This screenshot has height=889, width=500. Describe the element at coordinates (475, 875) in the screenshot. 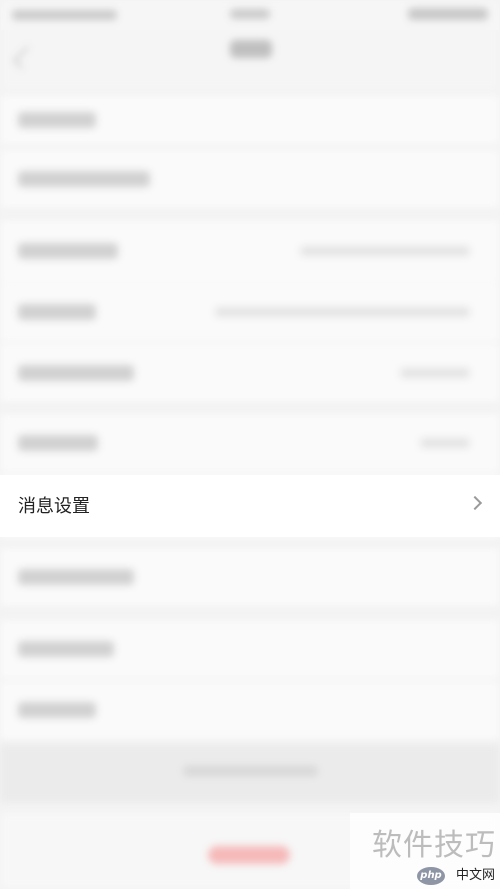

I see `php-logo-text: 中文网` at that location.